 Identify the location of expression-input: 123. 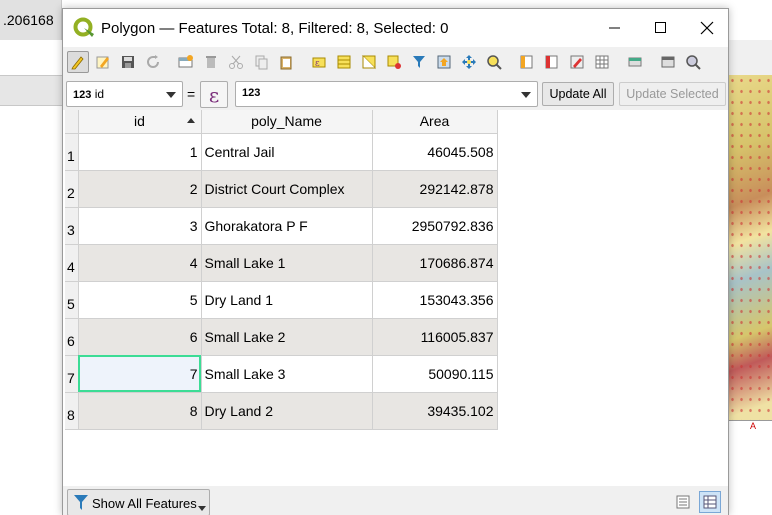
(386, 94).